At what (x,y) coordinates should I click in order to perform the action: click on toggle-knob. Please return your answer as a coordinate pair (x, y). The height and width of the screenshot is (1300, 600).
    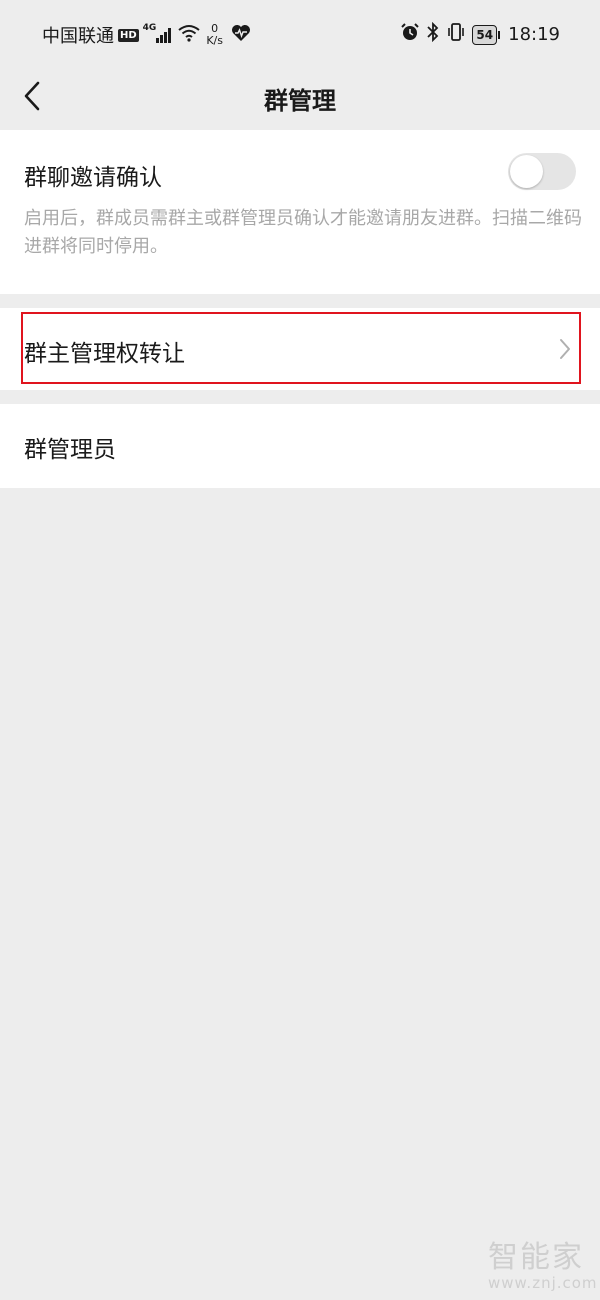
    Looking at the image, I should click on (526, 171).